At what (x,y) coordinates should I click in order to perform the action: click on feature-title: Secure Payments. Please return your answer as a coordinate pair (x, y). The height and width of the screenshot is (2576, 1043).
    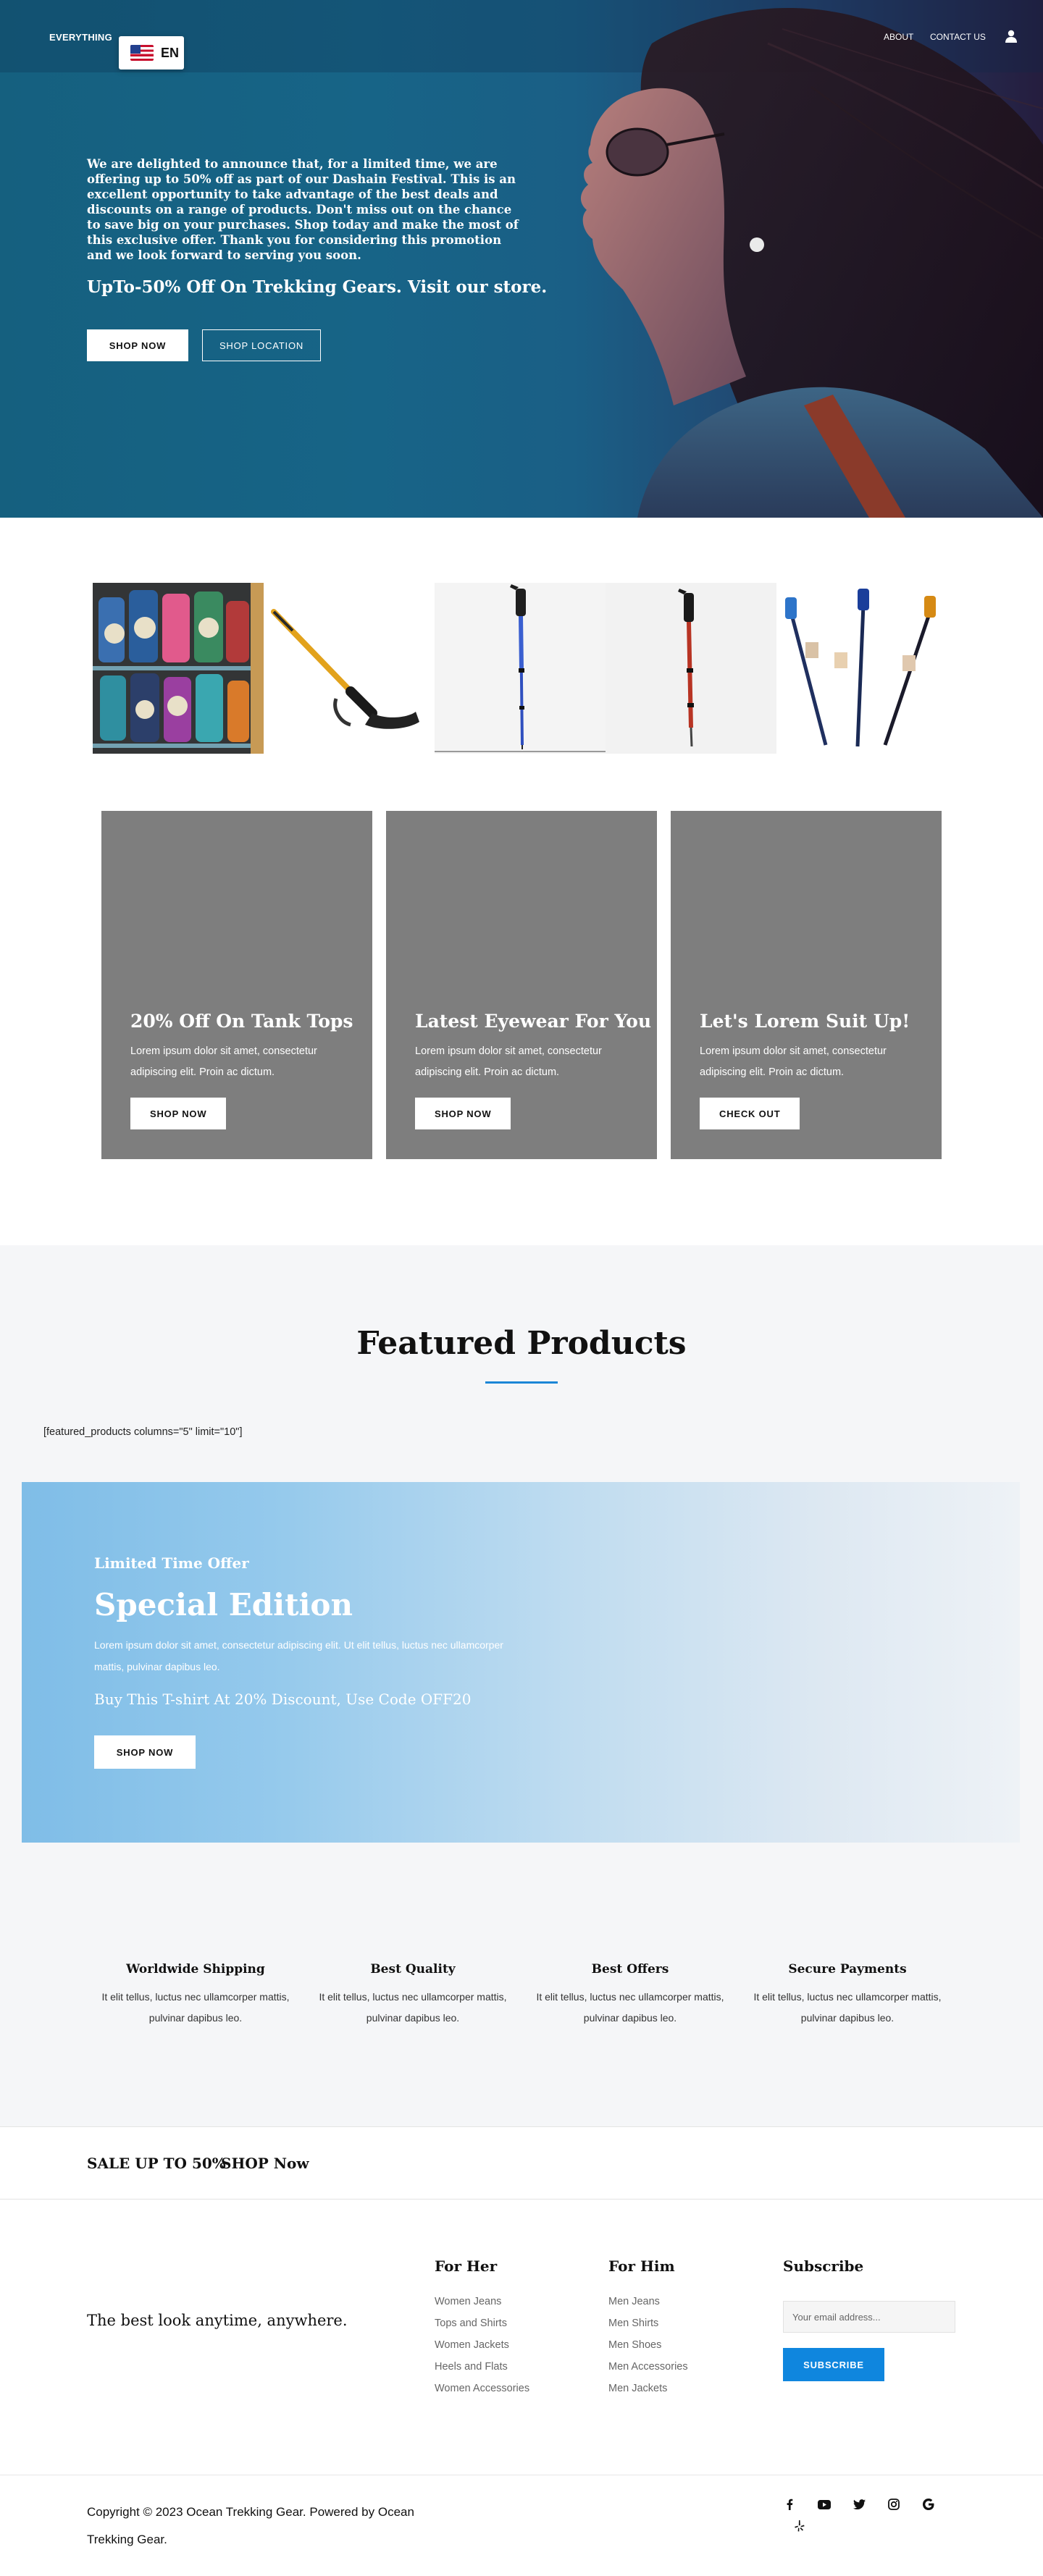
    Looking at the image, I should click on (847, 1969).